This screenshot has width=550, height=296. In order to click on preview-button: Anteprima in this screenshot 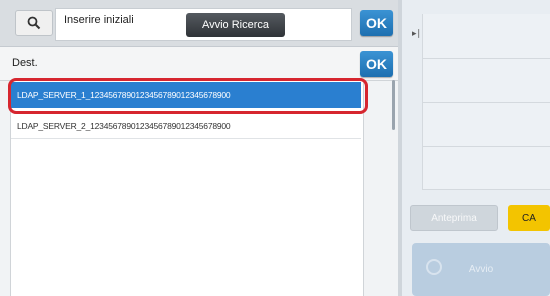, I will do `click(454, 218)`.